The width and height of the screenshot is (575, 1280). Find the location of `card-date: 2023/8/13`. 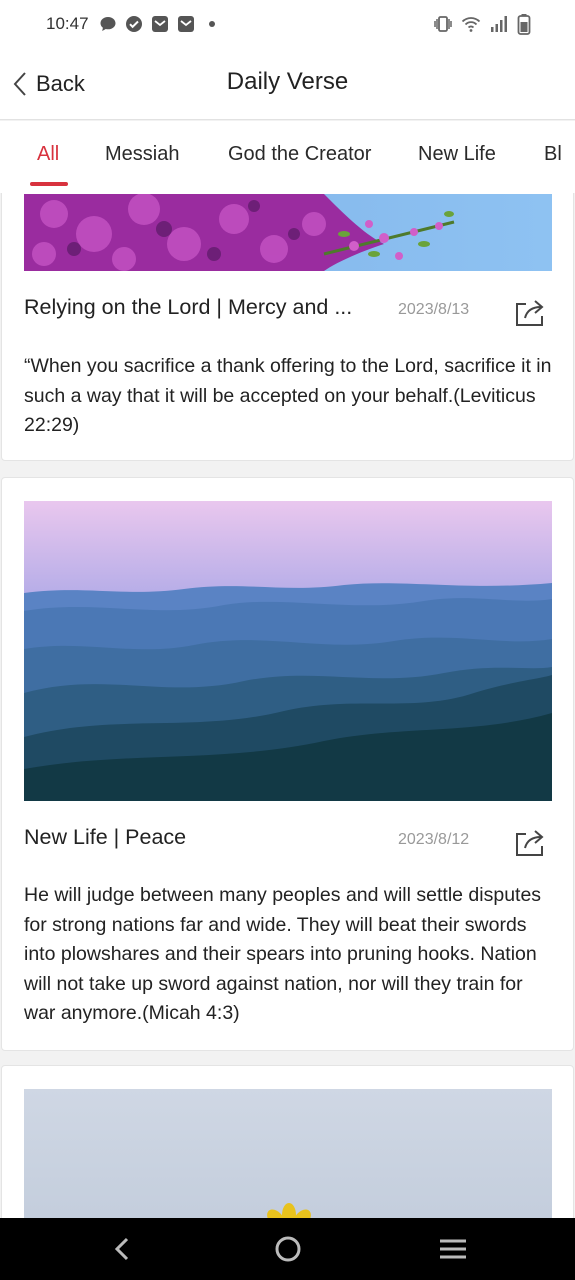

card-date: 2023/8/13 is located at coordinates (434, 309).